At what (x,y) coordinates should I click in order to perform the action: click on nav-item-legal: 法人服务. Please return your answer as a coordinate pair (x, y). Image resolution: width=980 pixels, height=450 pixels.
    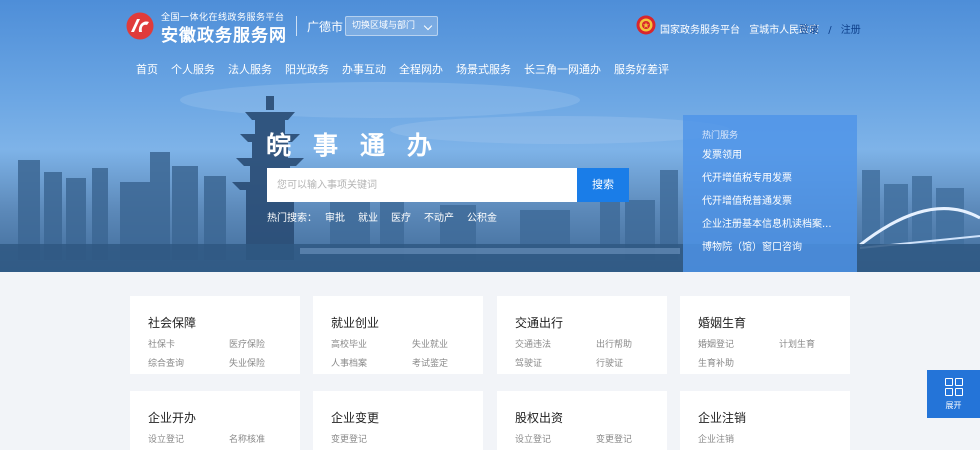
    Looking at the image, I should click on (250, 69).